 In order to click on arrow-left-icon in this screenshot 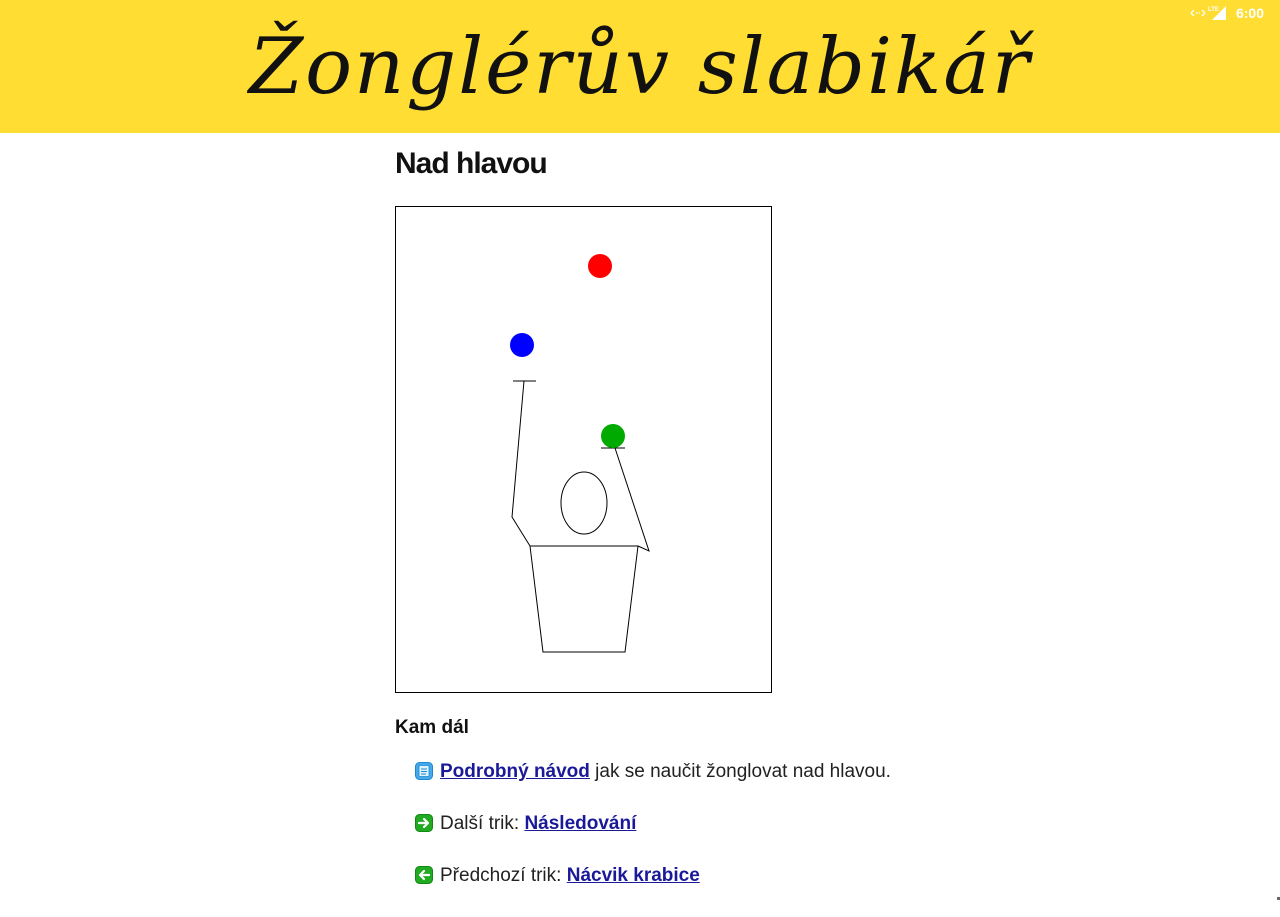, I will do `click(424, 875)`.